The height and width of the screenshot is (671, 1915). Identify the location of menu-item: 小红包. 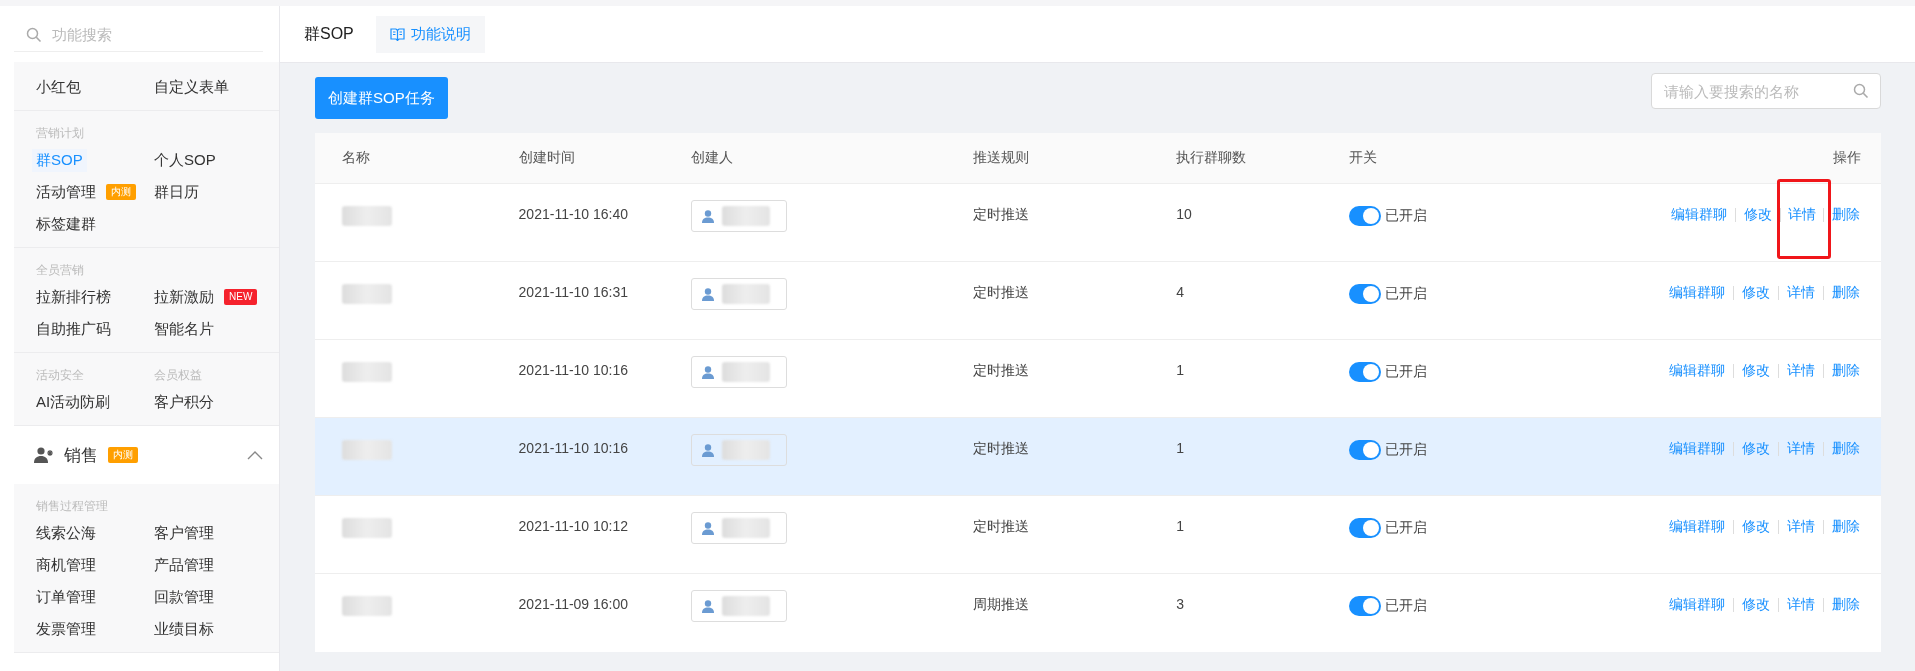
(58, 87).